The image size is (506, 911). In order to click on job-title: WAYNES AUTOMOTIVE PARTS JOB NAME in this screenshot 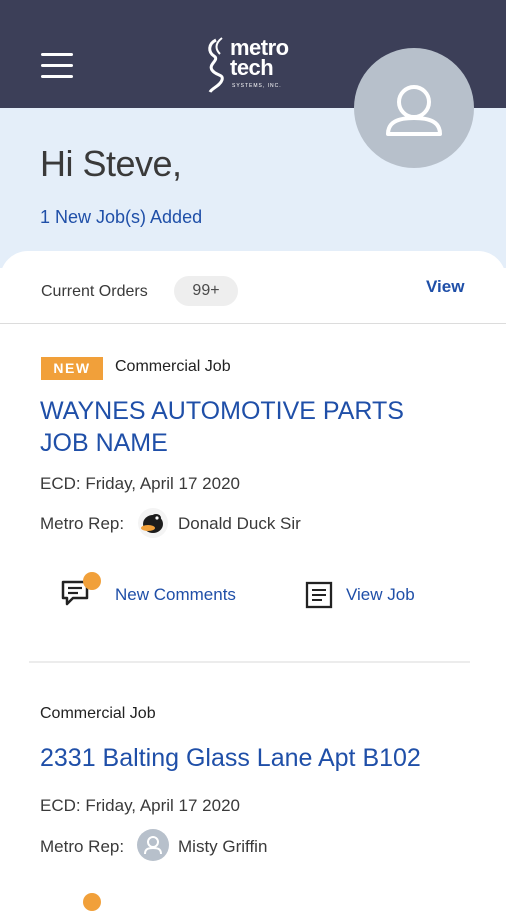, I will do `click(222, 427)`.